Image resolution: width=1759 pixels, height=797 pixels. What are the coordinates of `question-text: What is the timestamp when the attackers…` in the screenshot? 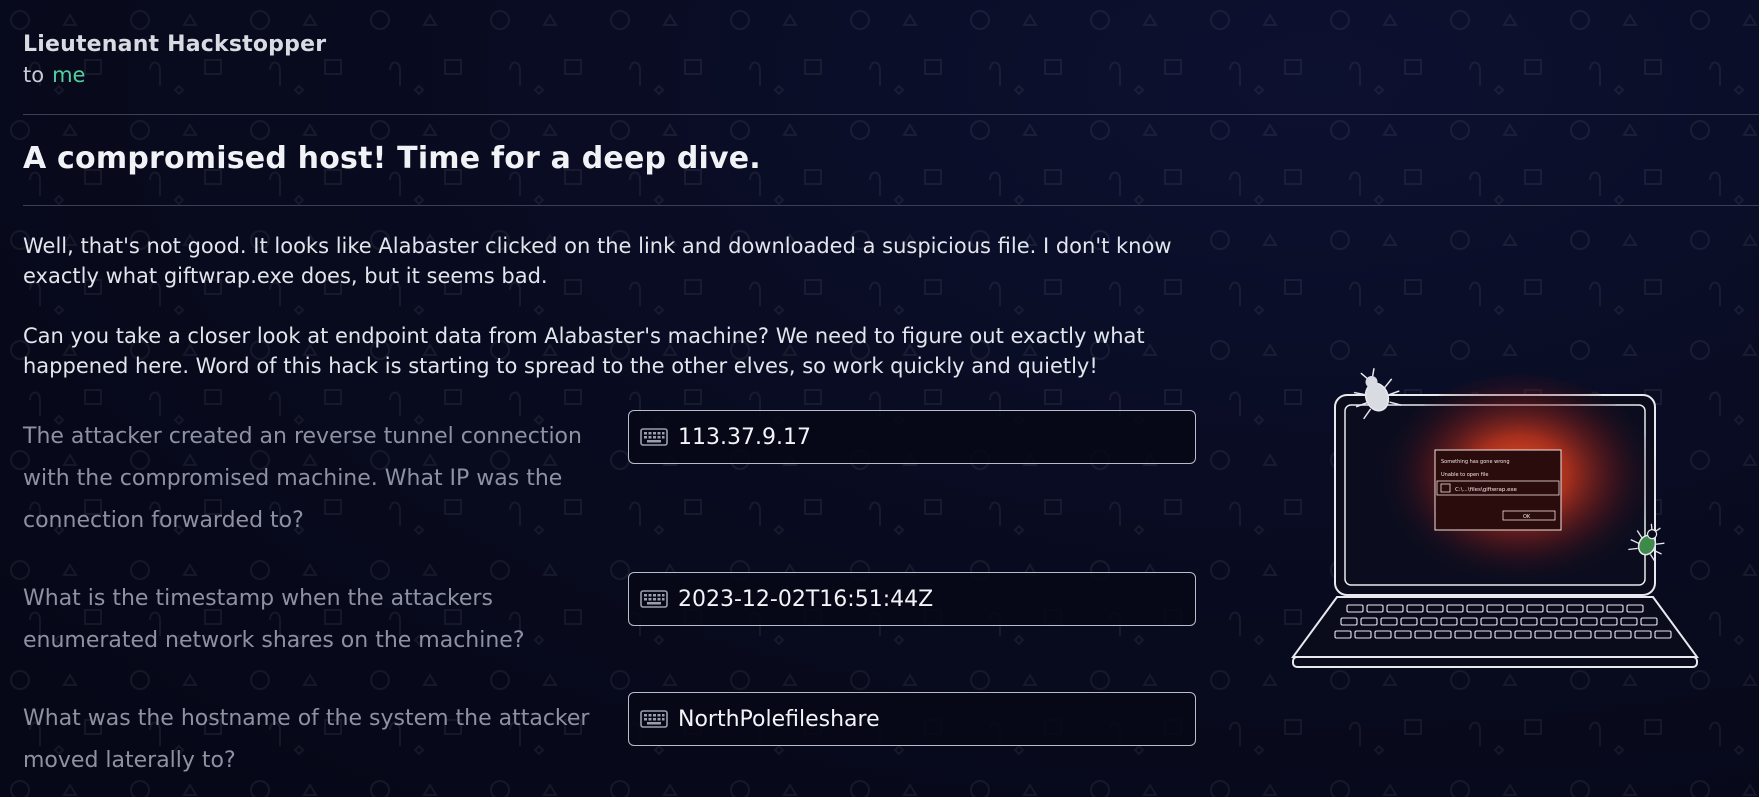 It's located at (274, 619).